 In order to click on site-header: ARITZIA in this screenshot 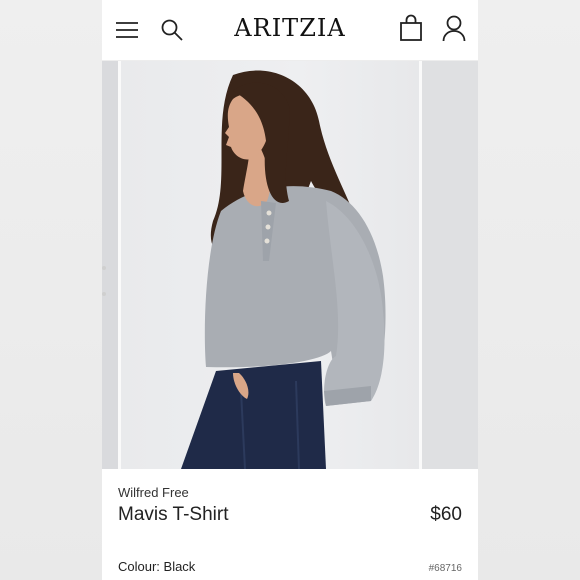, I will do `click(290, 30)`.